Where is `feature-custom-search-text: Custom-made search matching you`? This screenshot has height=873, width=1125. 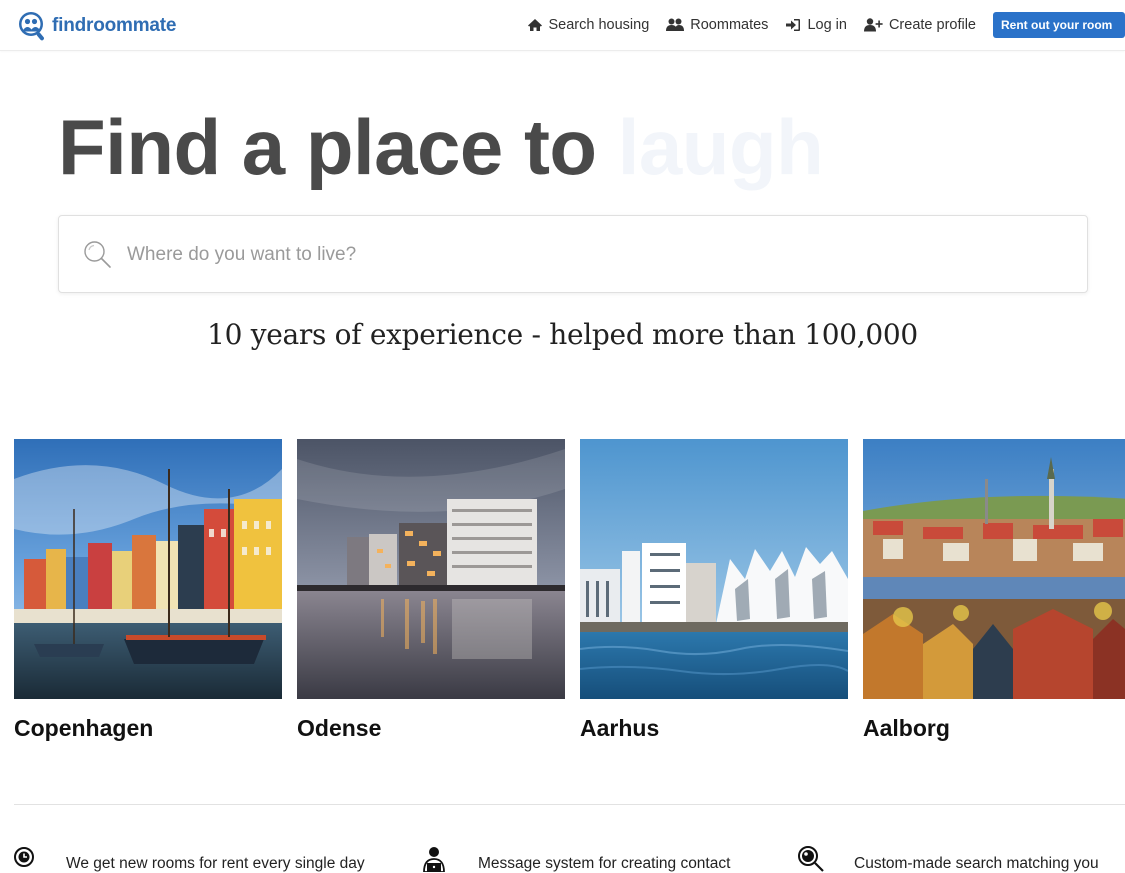 feature-custom-search-text: Custom-made search matching you is located at coordinates (976, 864).